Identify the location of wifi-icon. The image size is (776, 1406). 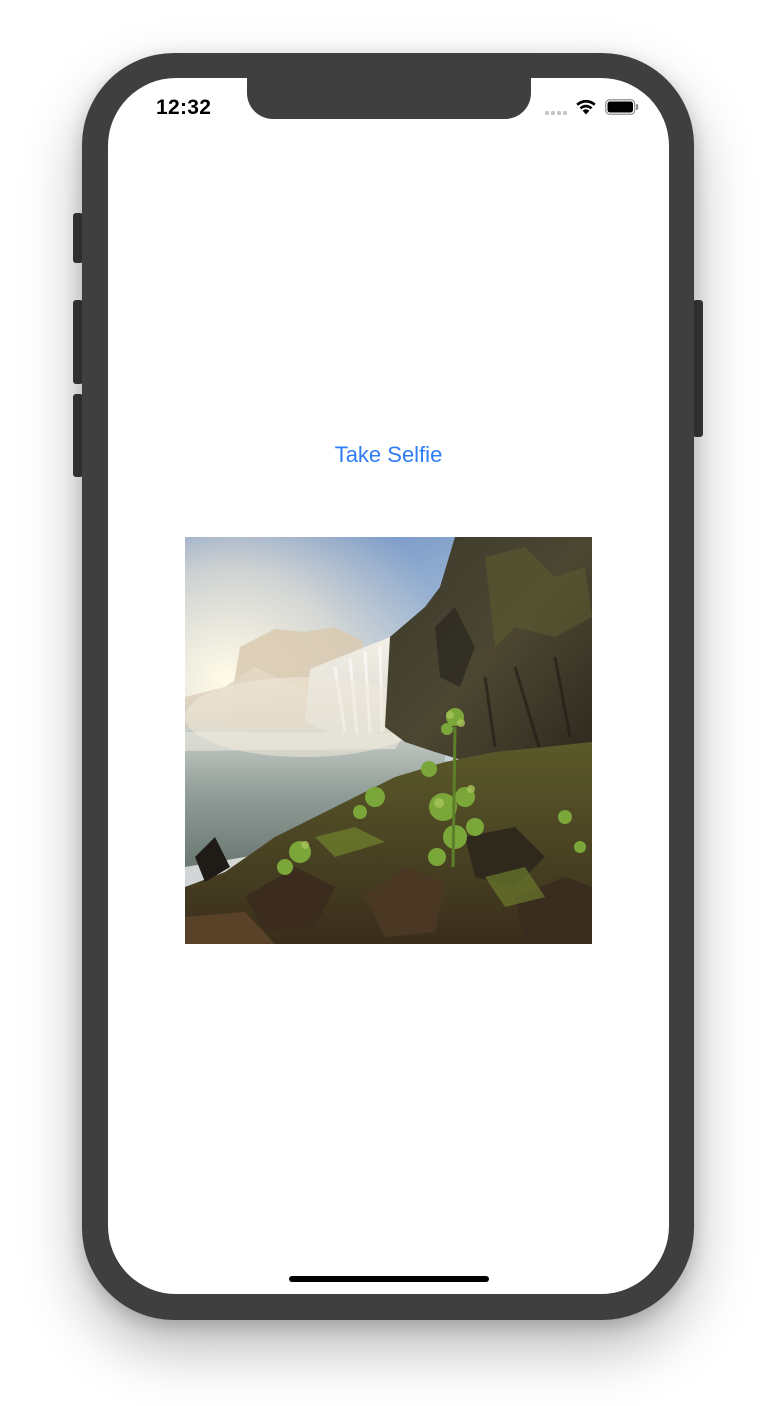
(586, 109).